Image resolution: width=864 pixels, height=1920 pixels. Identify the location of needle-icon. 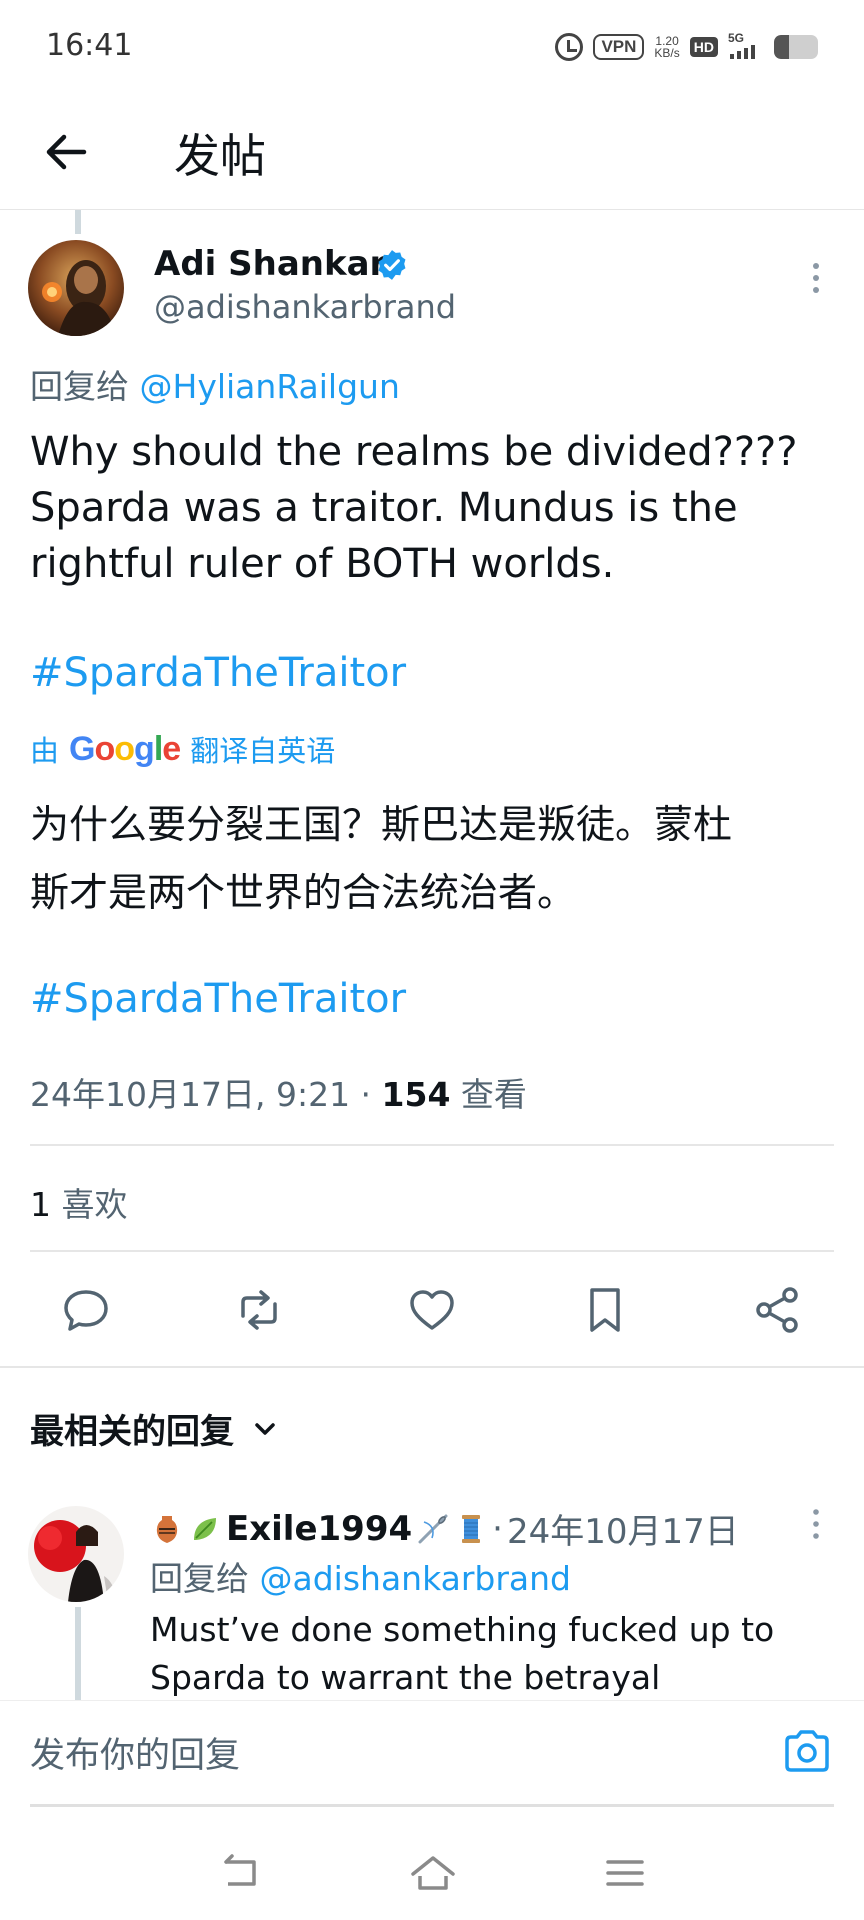
(433, 1528).